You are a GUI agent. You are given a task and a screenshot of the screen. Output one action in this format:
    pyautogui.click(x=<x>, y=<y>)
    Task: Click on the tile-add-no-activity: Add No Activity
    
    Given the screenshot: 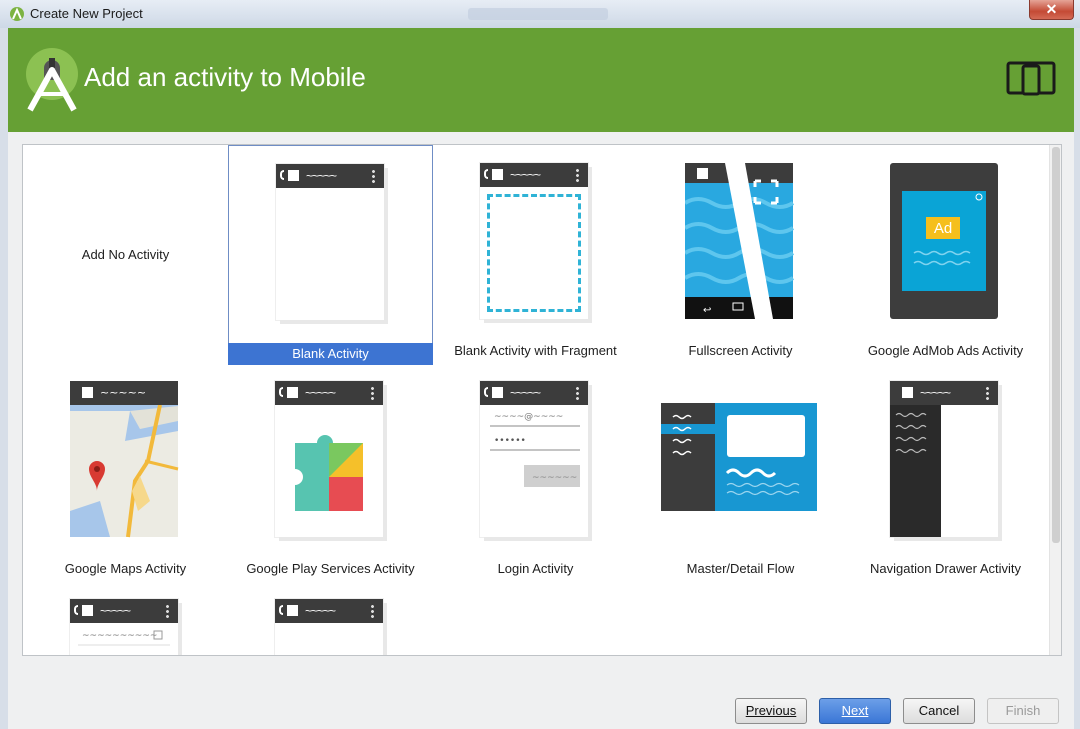 What is the action you would take?
    pyautogui.click(x=125, y=253)
    